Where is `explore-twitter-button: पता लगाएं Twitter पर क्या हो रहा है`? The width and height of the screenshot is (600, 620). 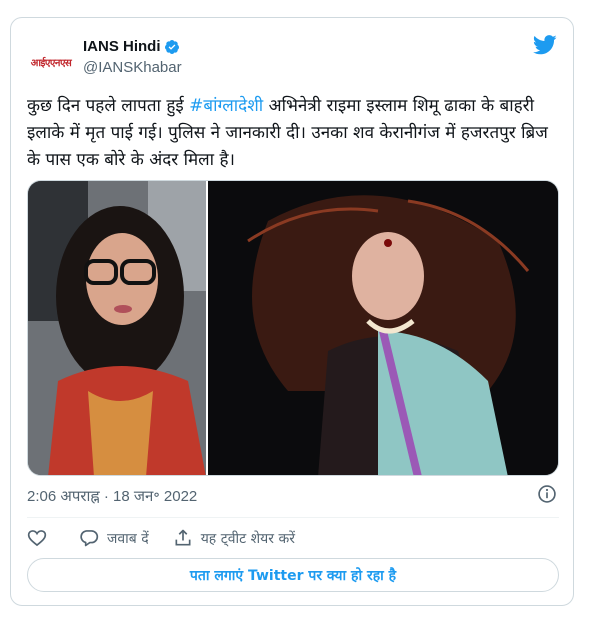
explore-twitter-button: पता लगाएं Twitter पर क्या हो रहा है is located at coordinates (293, 575).